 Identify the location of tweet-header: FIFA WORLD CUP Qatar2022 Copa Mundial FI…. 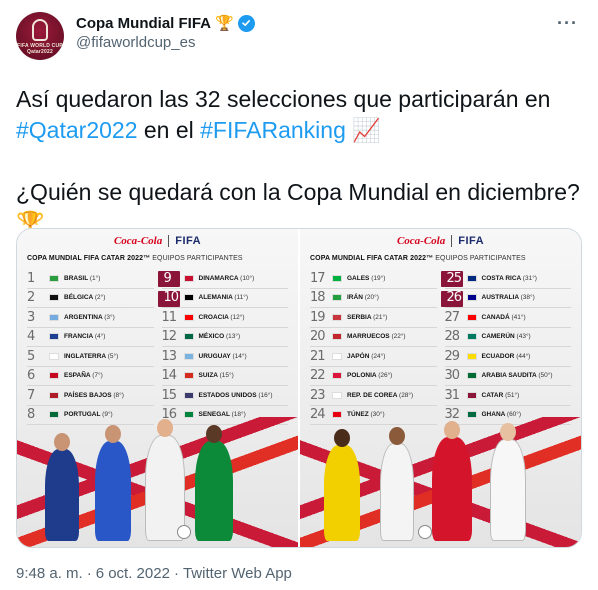
(299, 36).